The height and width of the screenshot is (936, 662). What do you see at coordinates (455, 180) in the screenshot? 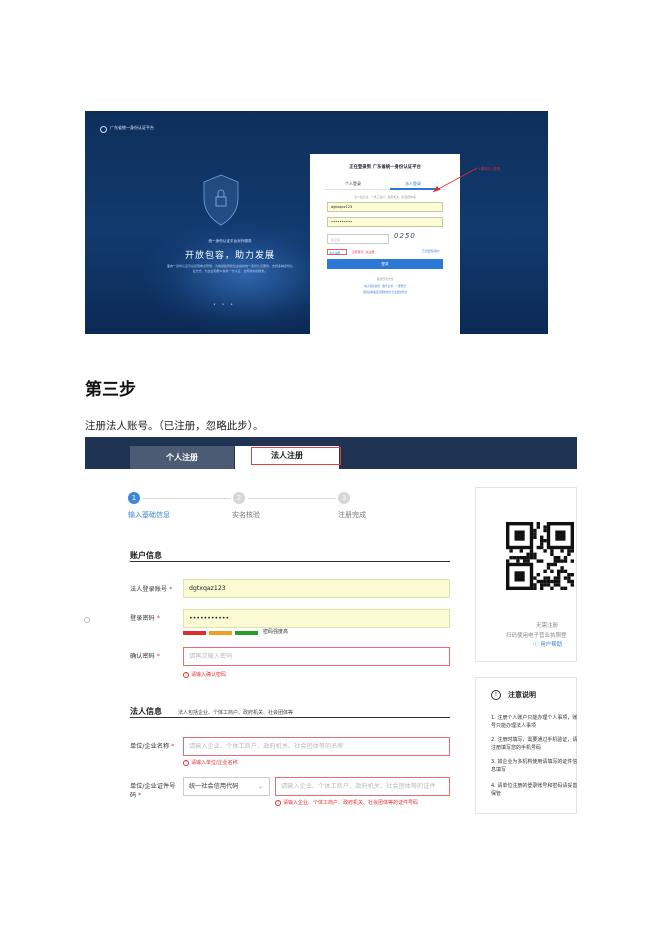
I see `annotation-arrow-icon` at bounding box center [455, 180].